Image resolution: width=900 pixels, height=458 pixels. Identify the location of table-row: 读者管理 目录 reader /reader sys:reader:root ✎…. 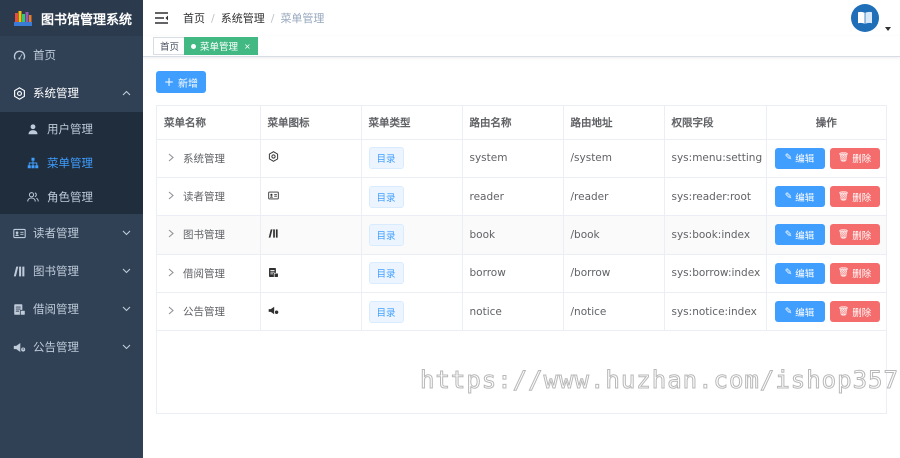
(521, 197).